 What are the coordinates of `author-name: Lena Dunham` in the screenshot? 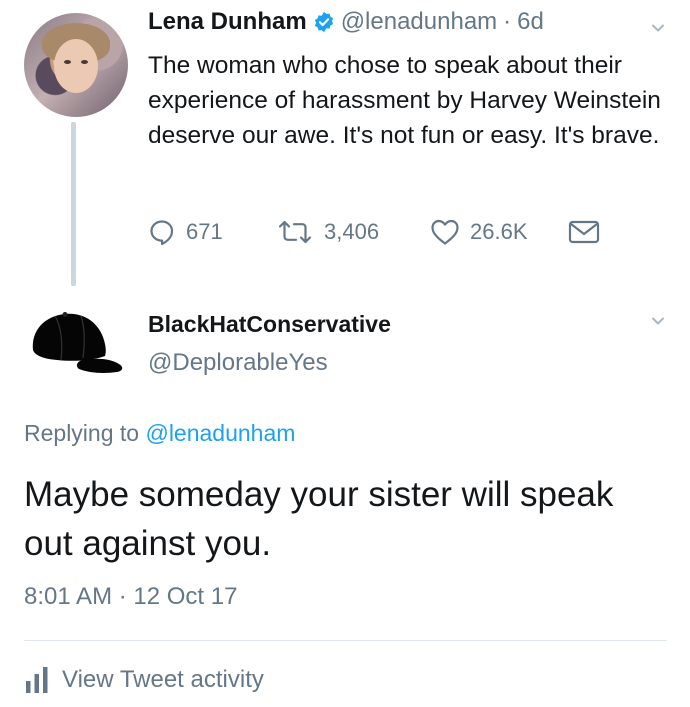 It's located at (227, 22).